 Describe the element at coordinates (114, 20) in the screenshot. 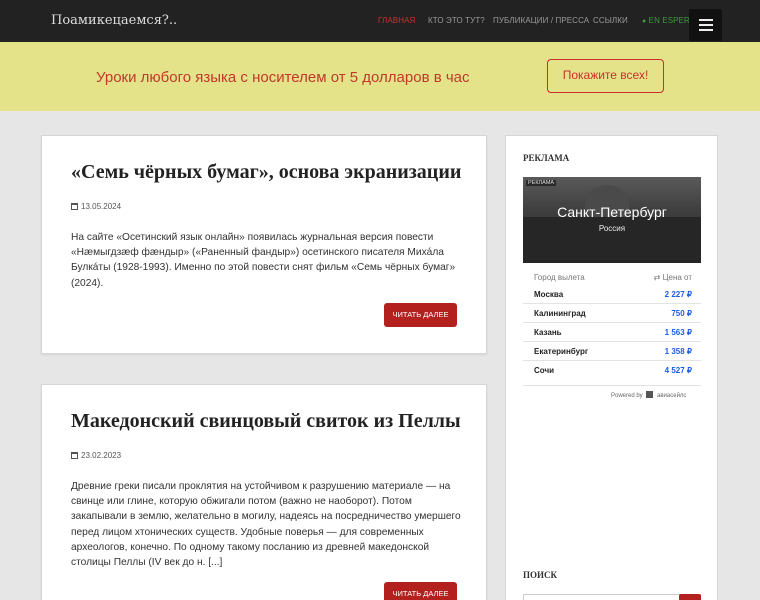

I see `site-brand: Поамикецаемся?..` at that location.